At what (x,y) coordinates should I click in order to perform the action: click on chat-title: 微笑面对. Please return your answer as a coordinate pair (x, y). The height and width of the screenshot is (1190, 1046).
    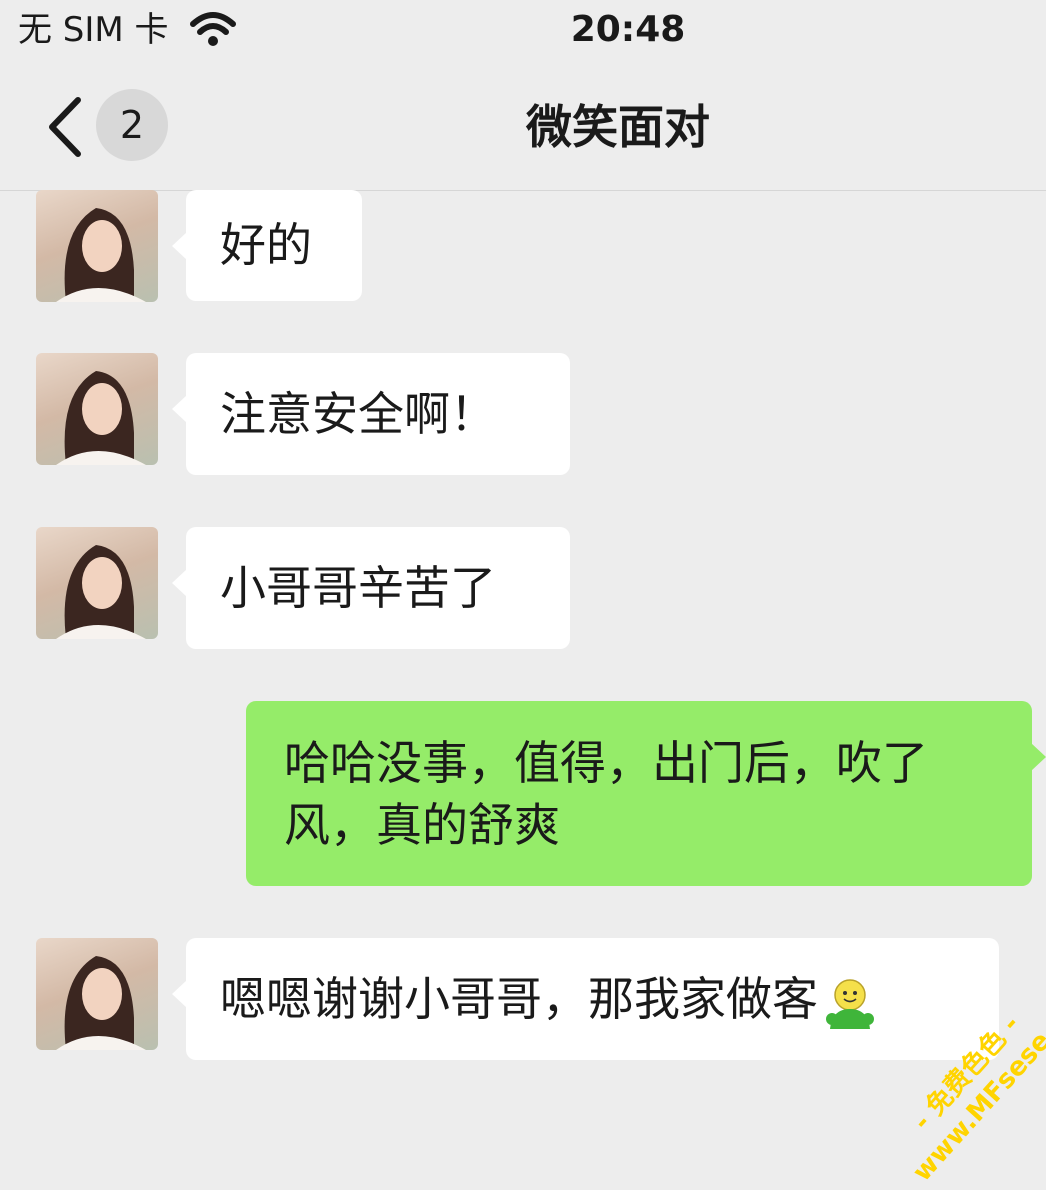
    Looking at the image, I should click on (618, 127).